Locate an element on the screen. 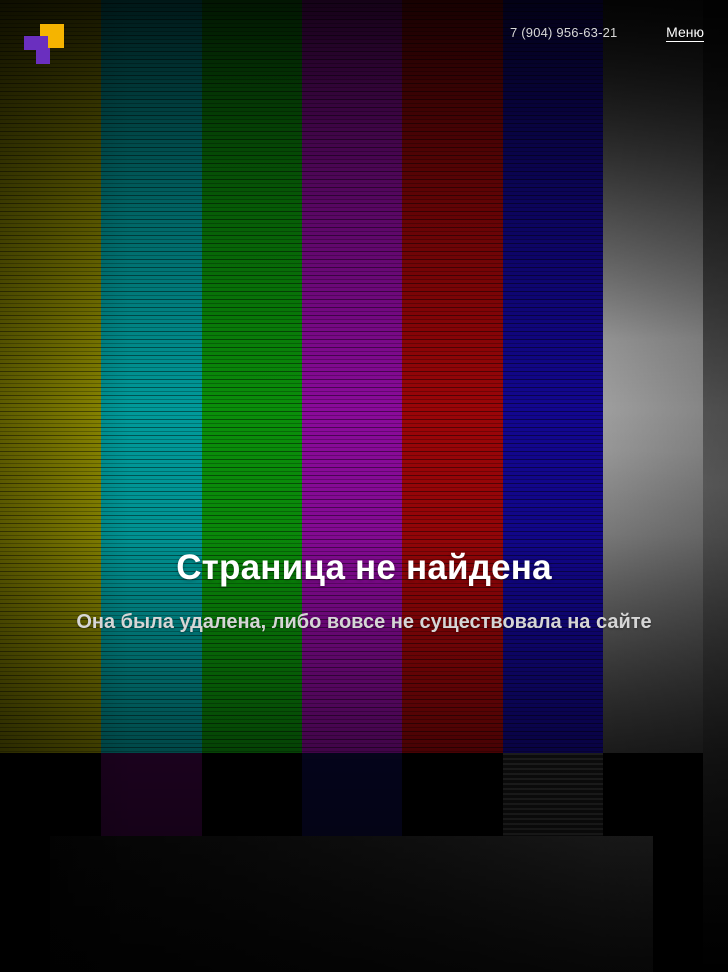 This screenshot has width=728, height=972. bar-gray is located at coordinates (653, 376).